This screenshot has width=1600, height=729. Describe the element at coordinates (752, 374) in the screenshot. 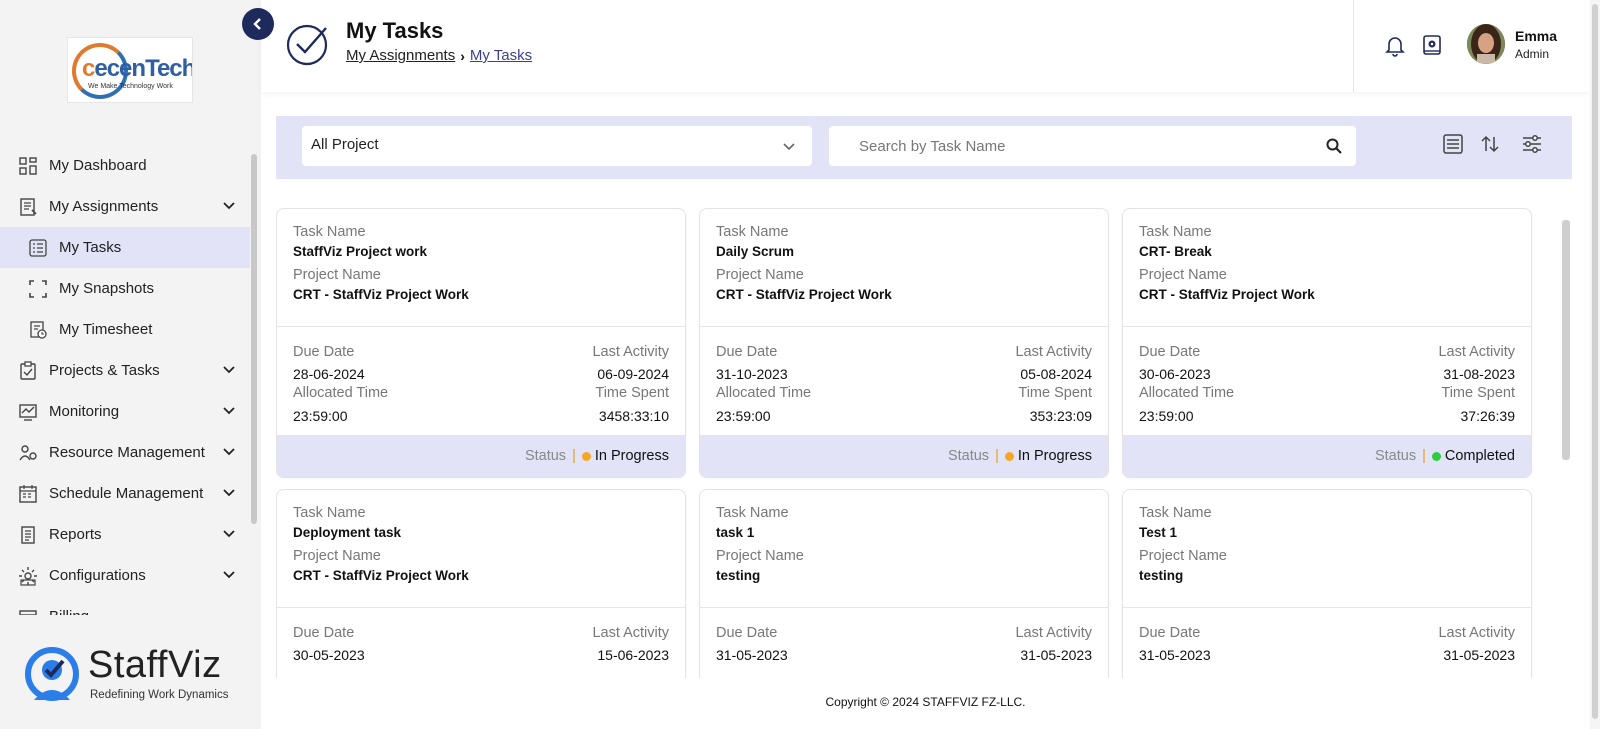

I see `due-date-value: 31-10-2023` at that location.